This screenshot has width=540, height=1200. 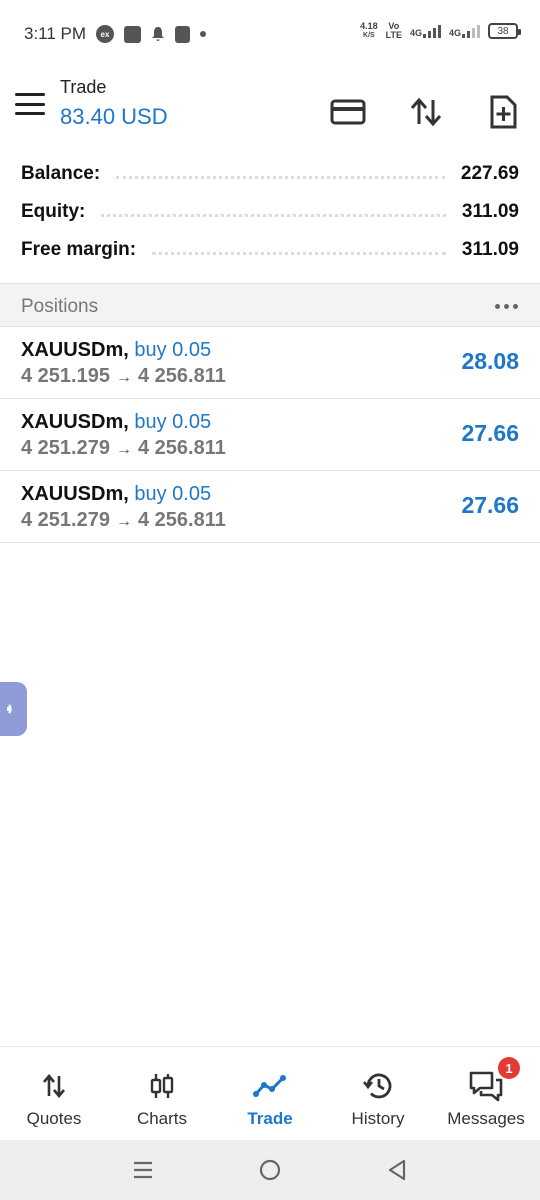 I want to click on home-circle-icon, so click(x=270, y=1170).